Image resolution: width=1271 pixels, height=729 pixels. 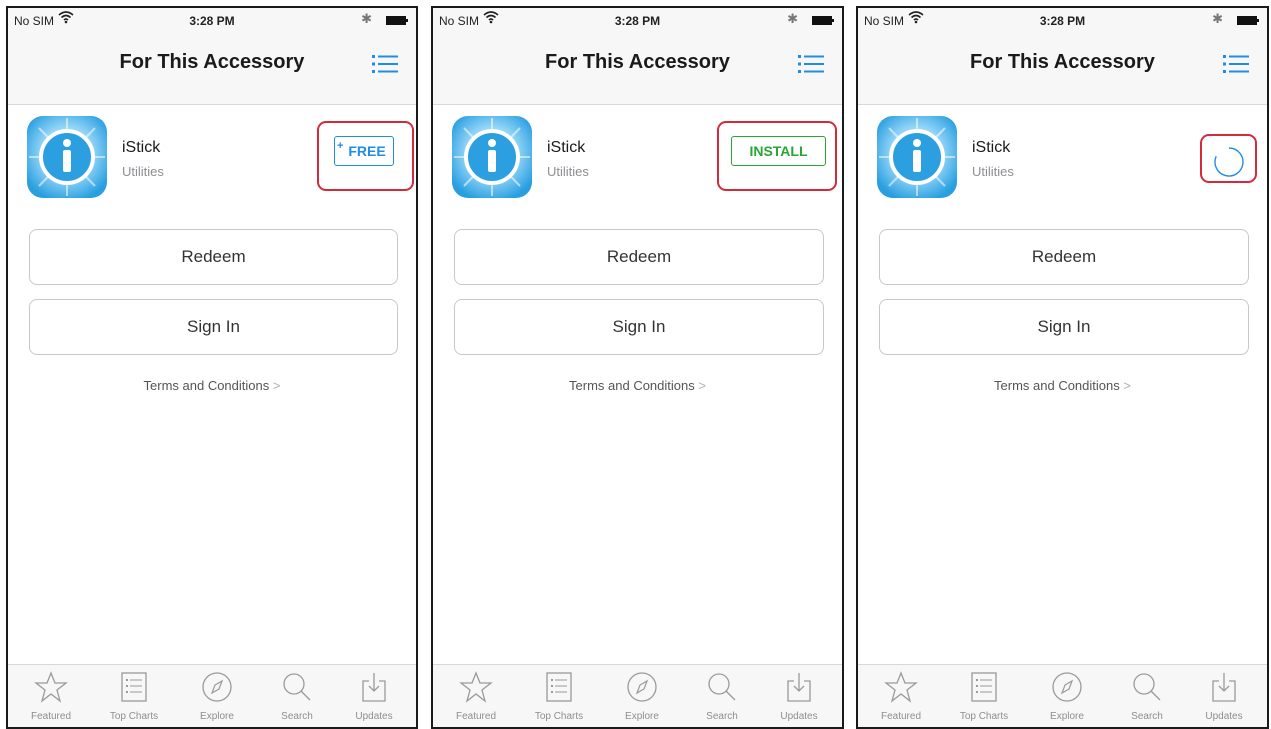 I want to click on highlight-box: + FREE, so click(x=365, y=156).